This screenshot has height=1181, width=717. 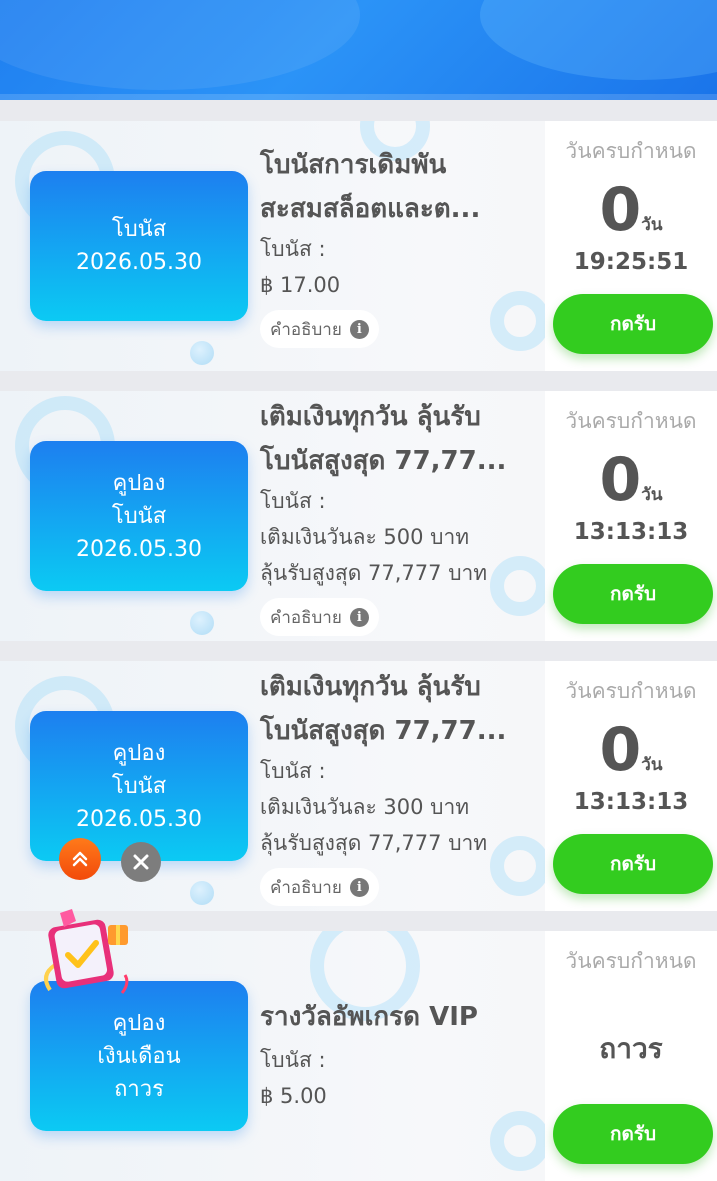 What do you see at coordinates (139, 246) in the screenshot?
I see `coupon-ticket: โบนัส 2026.05.30` at bounding box center [139, 246].